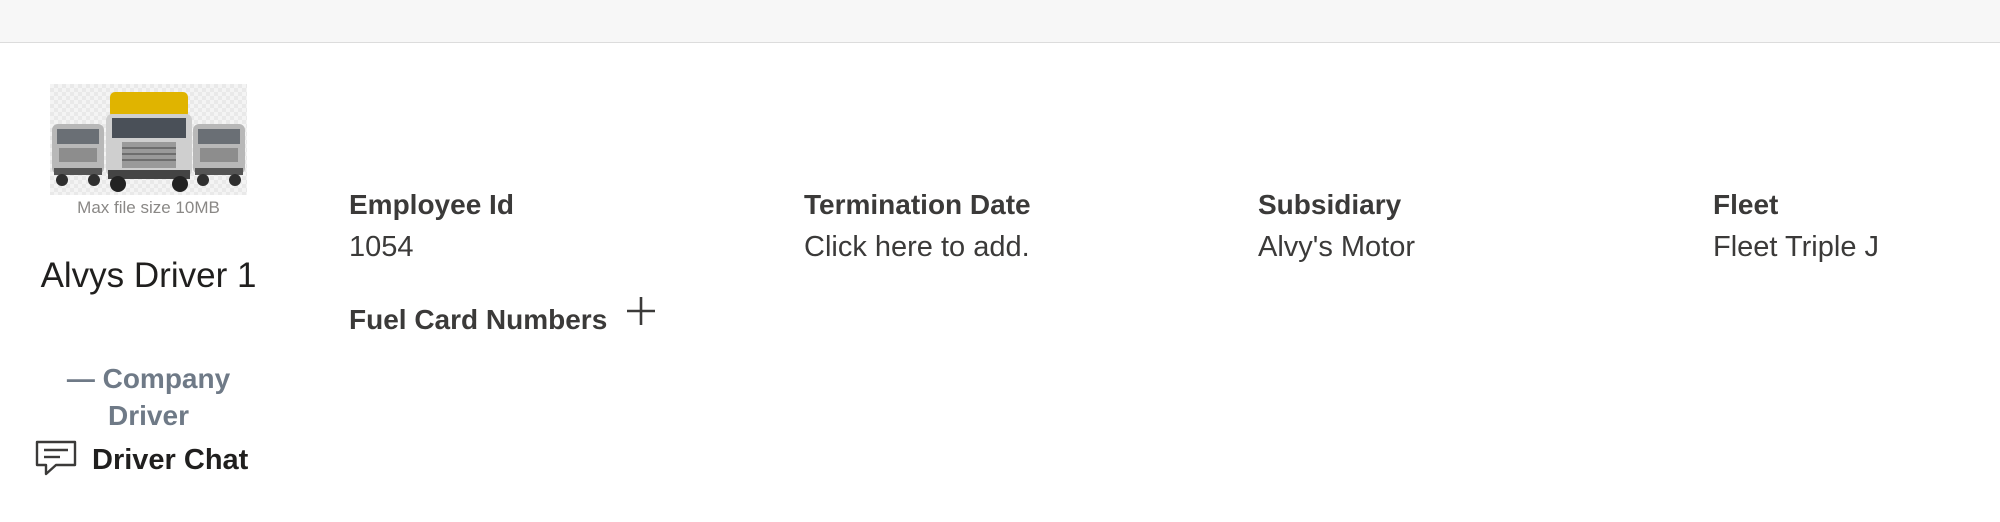  I want to click on driver-chat-label: Driver Chat, so click(170, 459).